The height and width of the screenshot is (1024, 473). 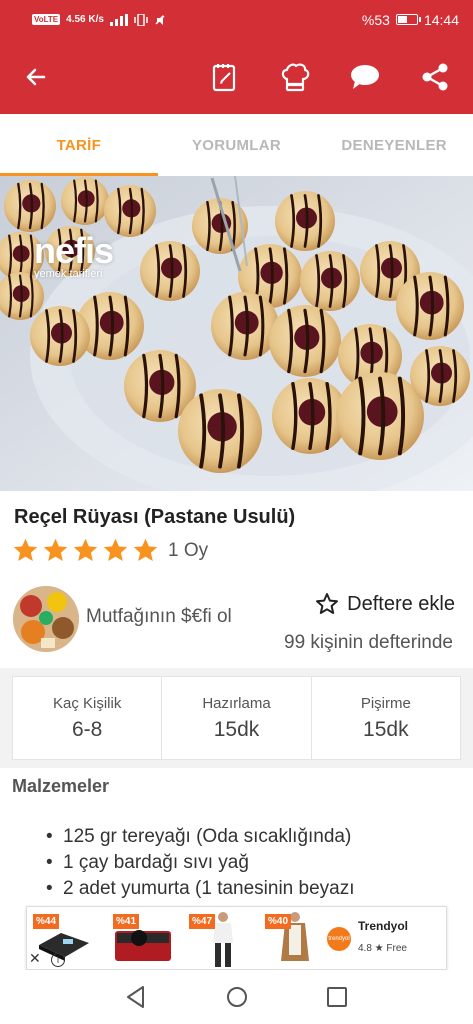 I want to click on signal-icon, so click(x=118, y=19).